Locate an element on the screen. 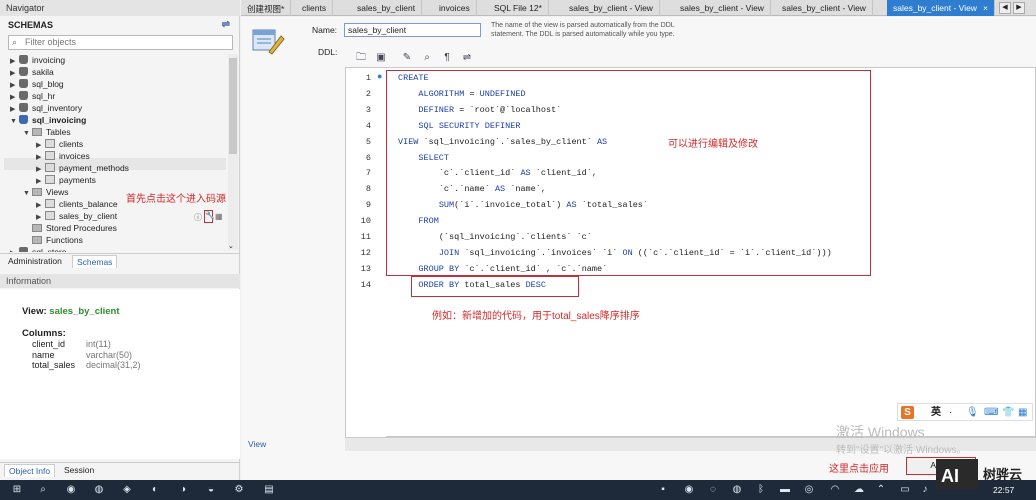 This screenshot has height=500, width=1036. wifi-icon: ◠ is located at coordinates (835, 490).